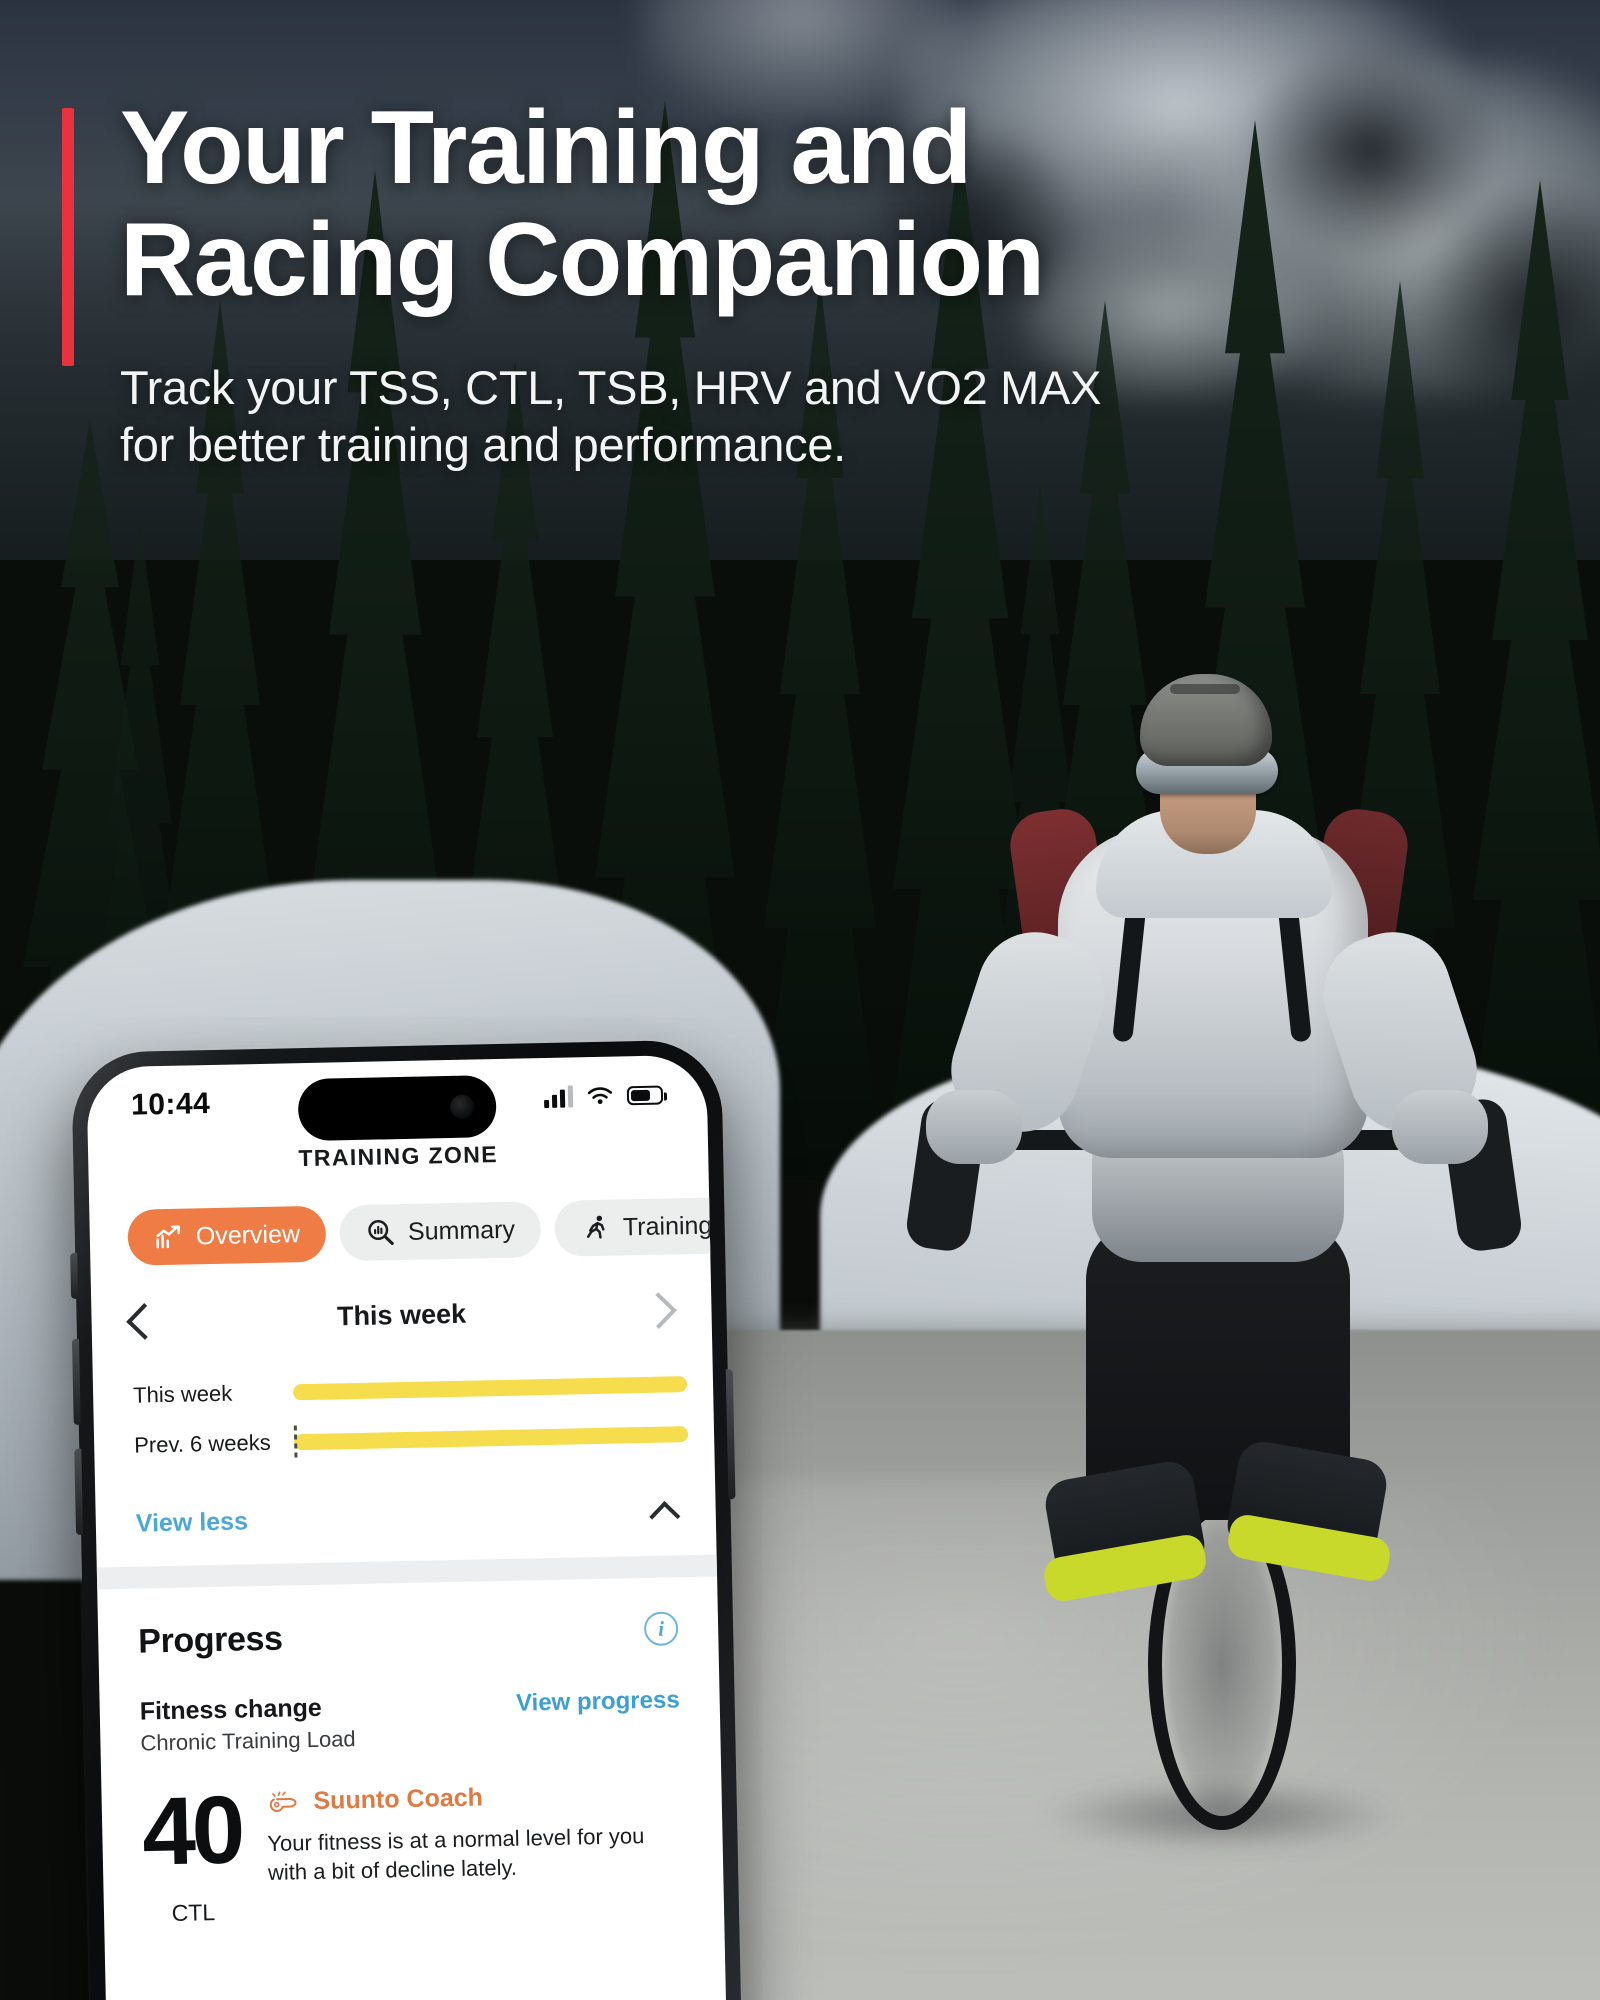 Image resolution: width=1600 pixels, height=2000 pixels. What do you see at coordinates (248, 1741) in the screenshot?
I see `fitness-change-subheading: Chronic Training Load` at bounding box center [248, 1741].